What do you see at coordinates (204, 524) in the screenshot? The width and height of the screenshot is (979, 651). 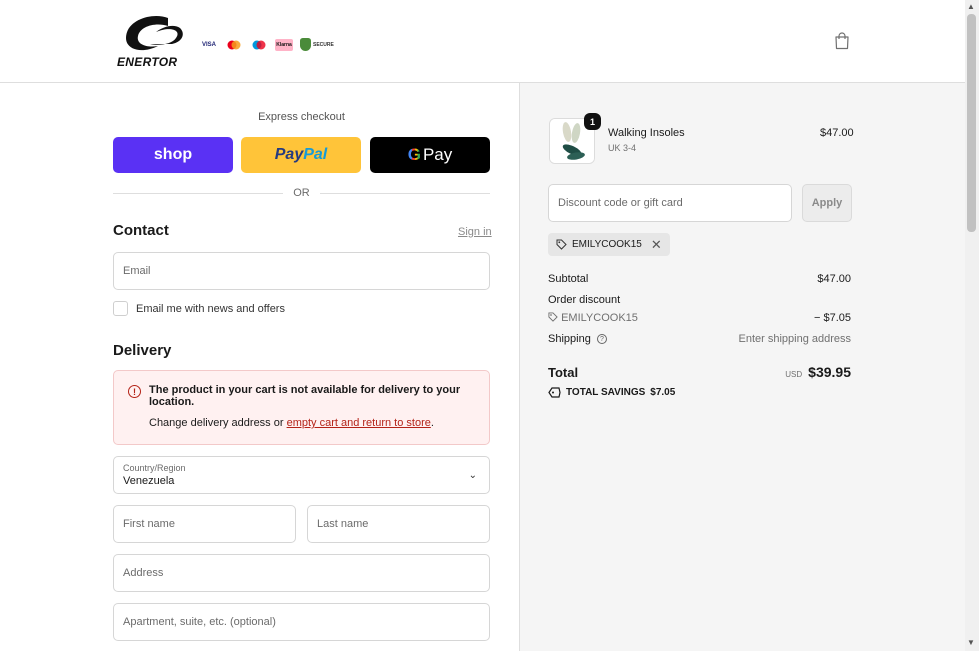 I see `first-name-field: First name` at bounding box center [204, 524].